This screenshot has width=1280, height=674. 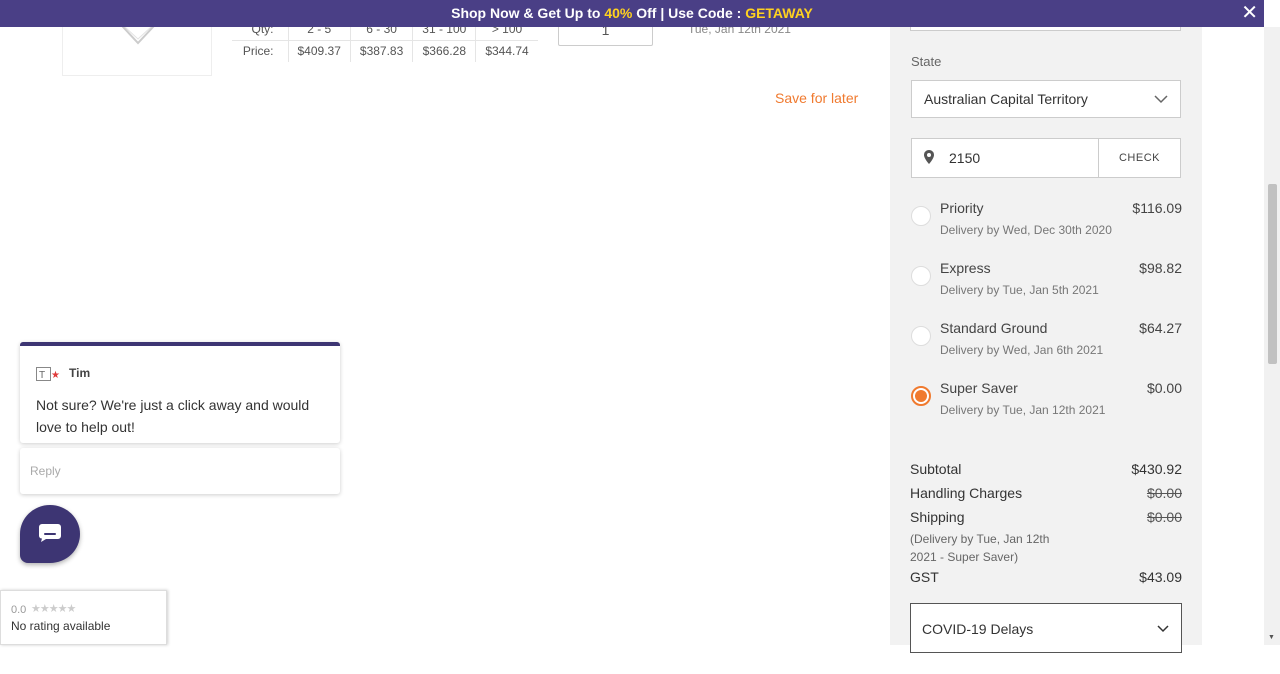 I want to click on svg-text: T, so click(x=42, y=375).